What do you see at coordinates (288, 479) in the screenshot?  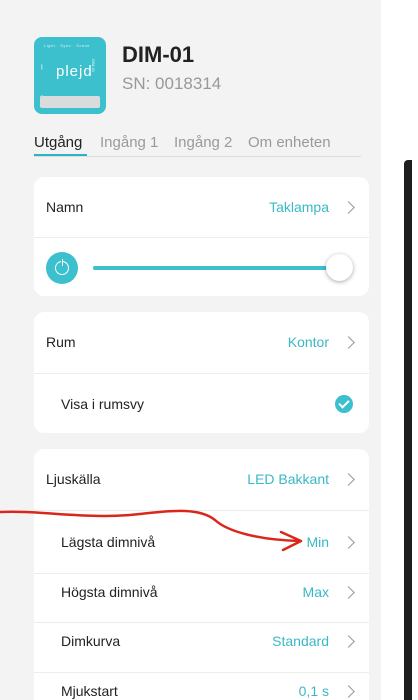 I see `light-source-value: LED Bakkant` at bounding box center [288, 479].